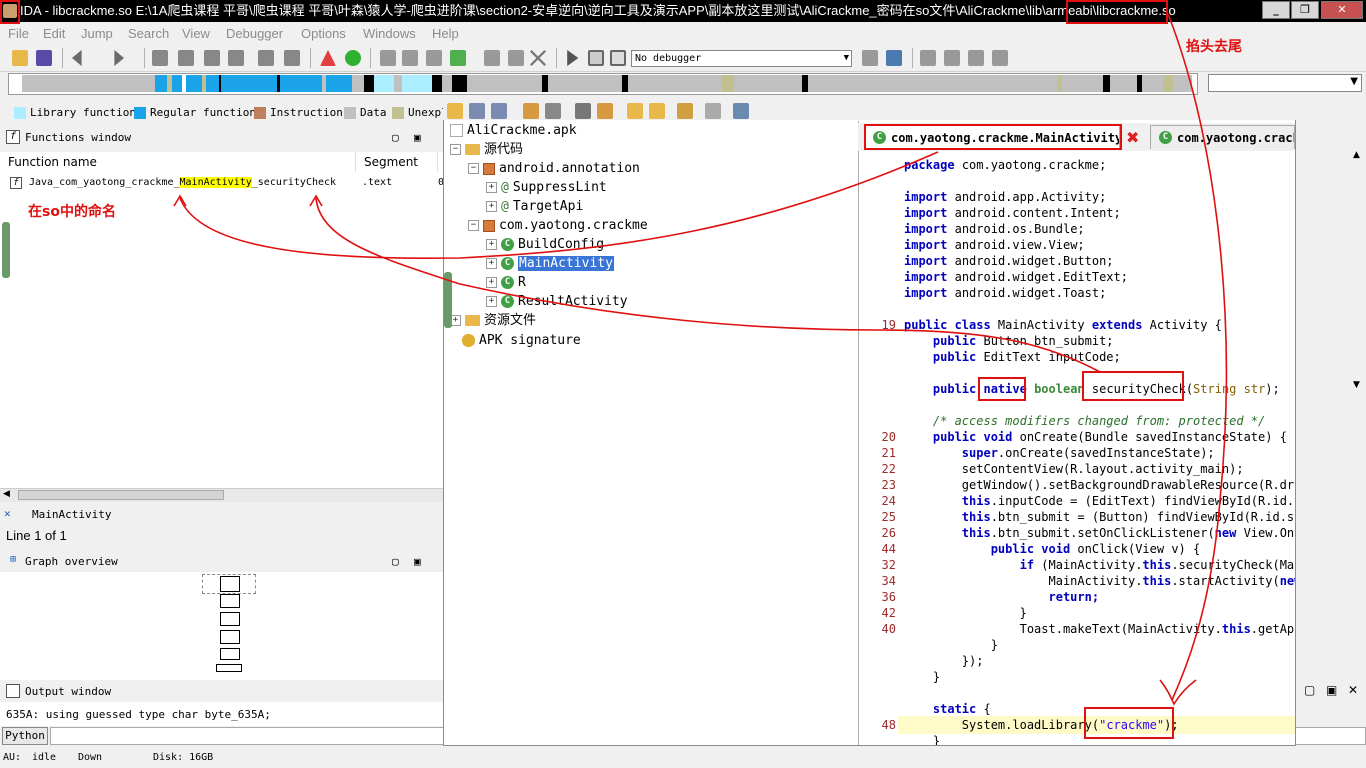  Describe the element at coordinates (236, 58) in the screenshot. I see `search-next-icon` at that location.